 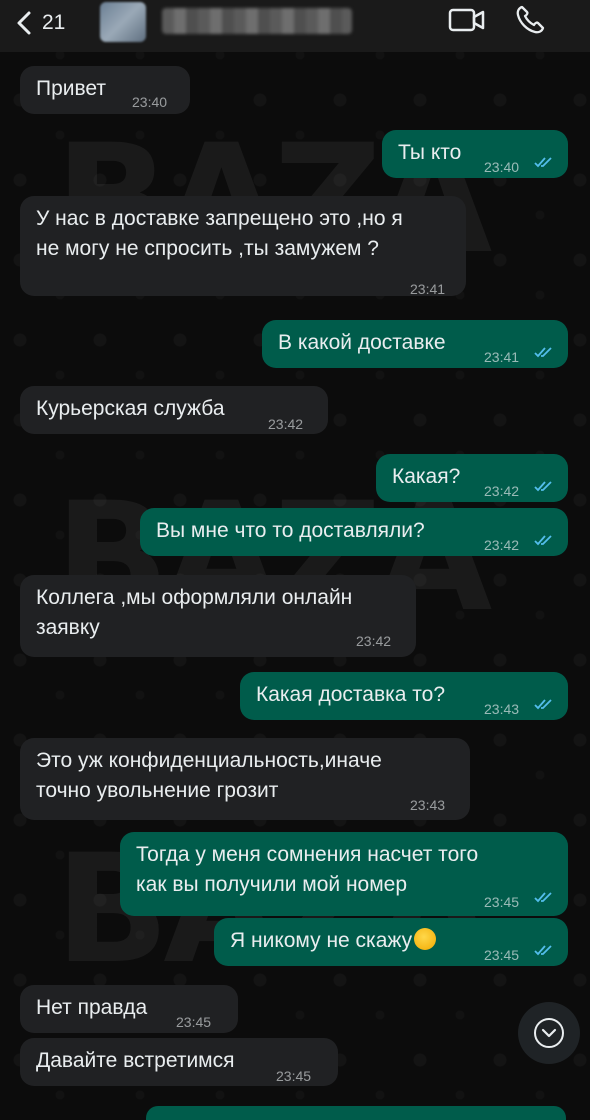 I want to click on chat-header: 21, so click(x=295, y=26).